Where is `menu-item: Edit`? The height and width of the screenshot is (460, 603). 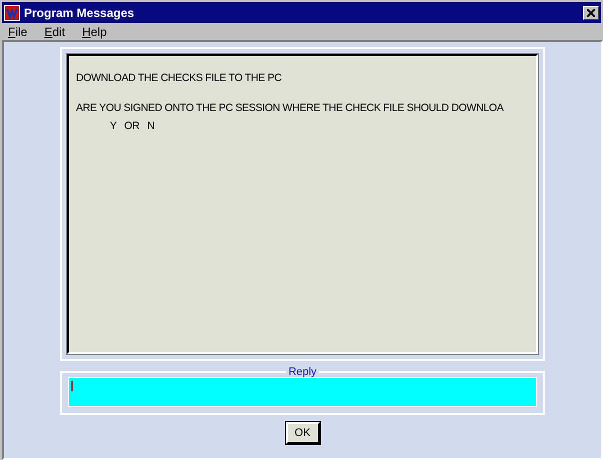 menu-item: Edit is located at coordinates (55, 31).